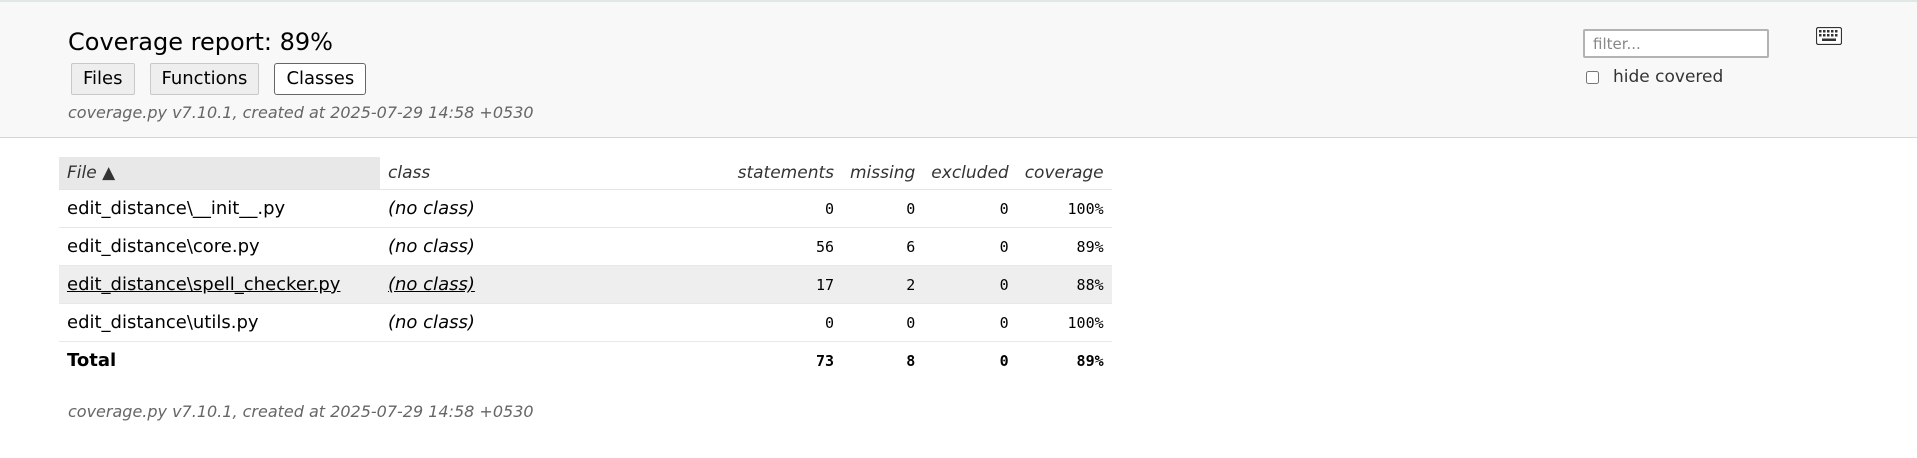  What do you see at coordinates (320, 79) in the screenshot?
I see `tab-classes: Classes` at bounding box center [320, 79].